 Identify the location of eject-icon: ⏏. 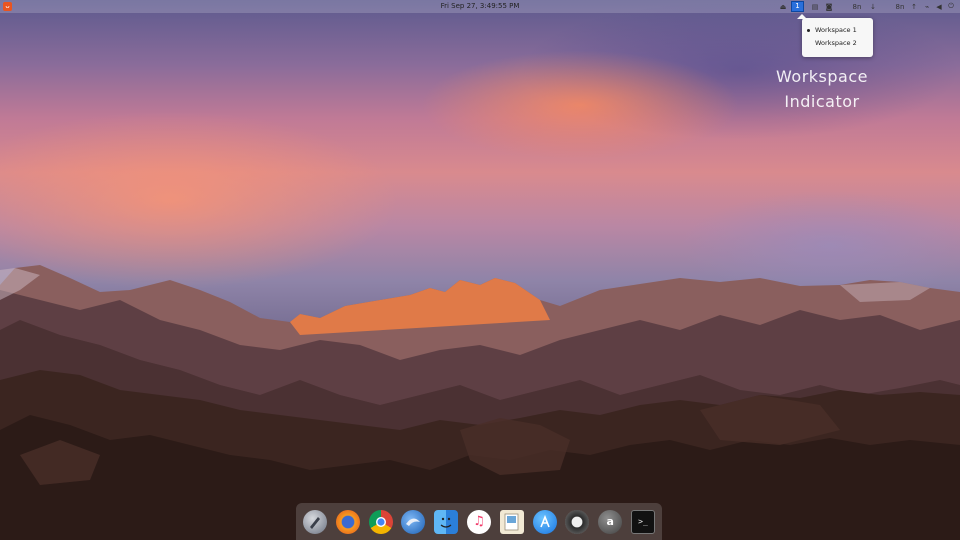
(783, 6).